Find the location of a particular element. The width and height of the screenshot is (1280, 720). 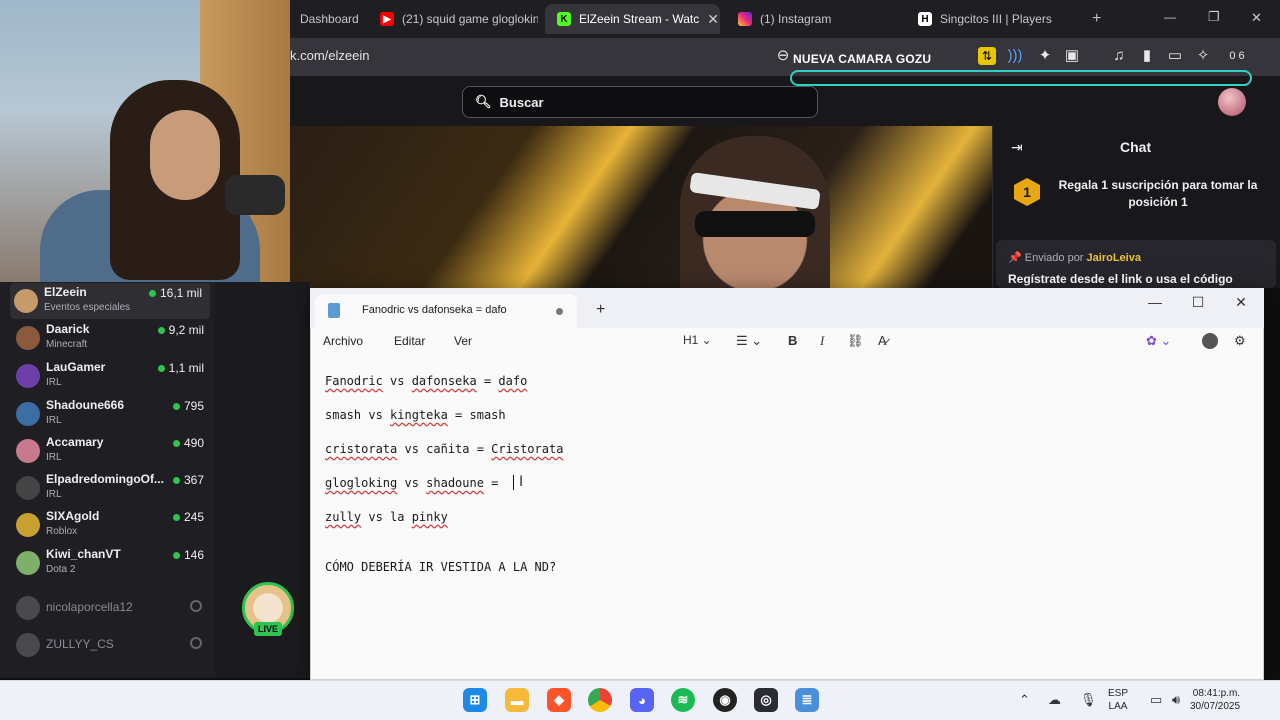

video-player is located at coordinates (641, 207).